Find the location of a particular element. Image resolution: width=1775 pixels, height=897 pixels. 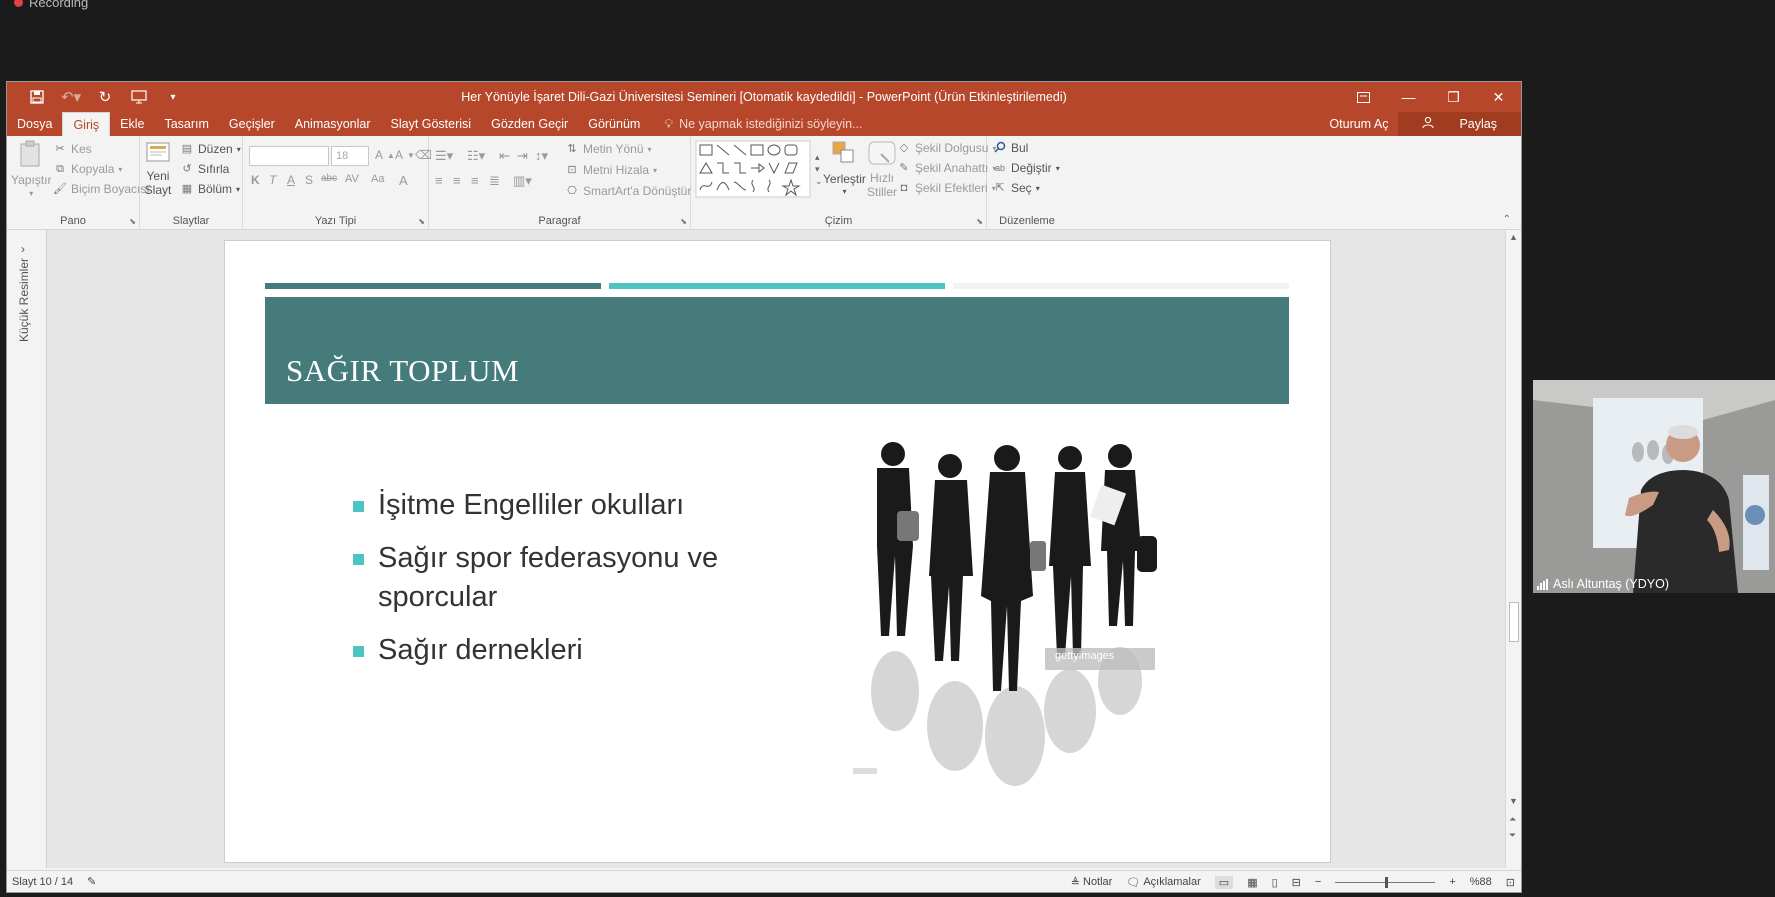

comments-button: 🗨︎ Açıklamalar is located at coordinates (1163, 882).